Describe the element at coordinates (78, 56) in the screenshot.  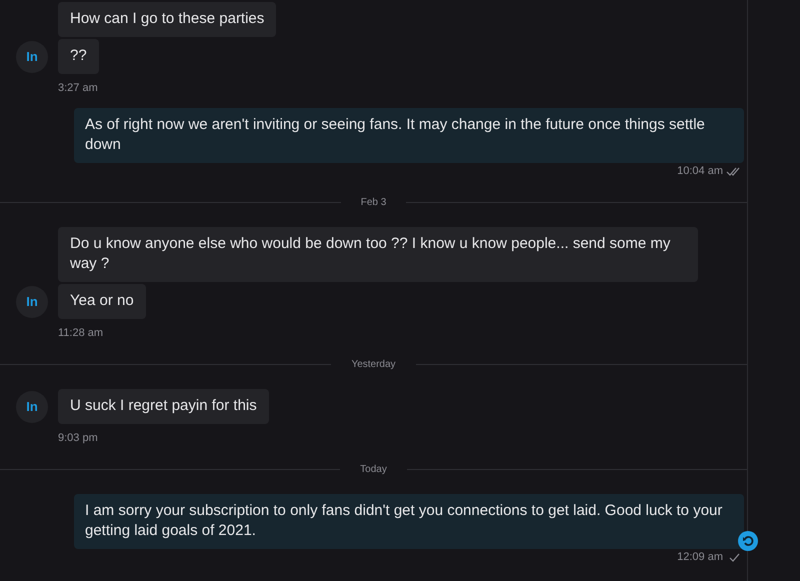
I see `message-bubble: ??` at that location.